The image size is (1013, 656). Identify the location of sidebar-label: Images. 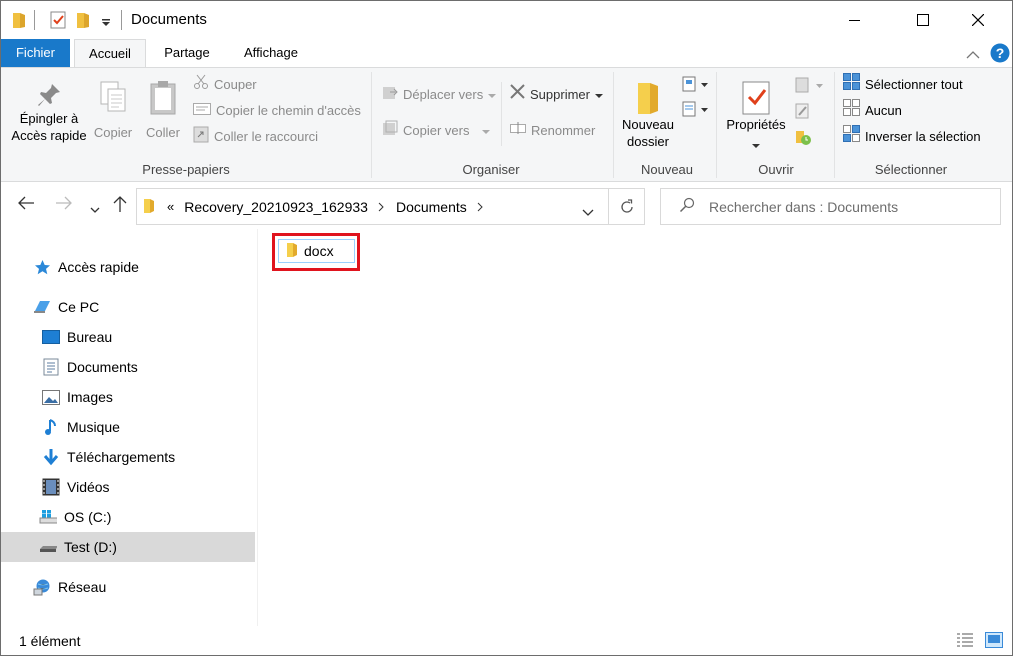
(90, 397).